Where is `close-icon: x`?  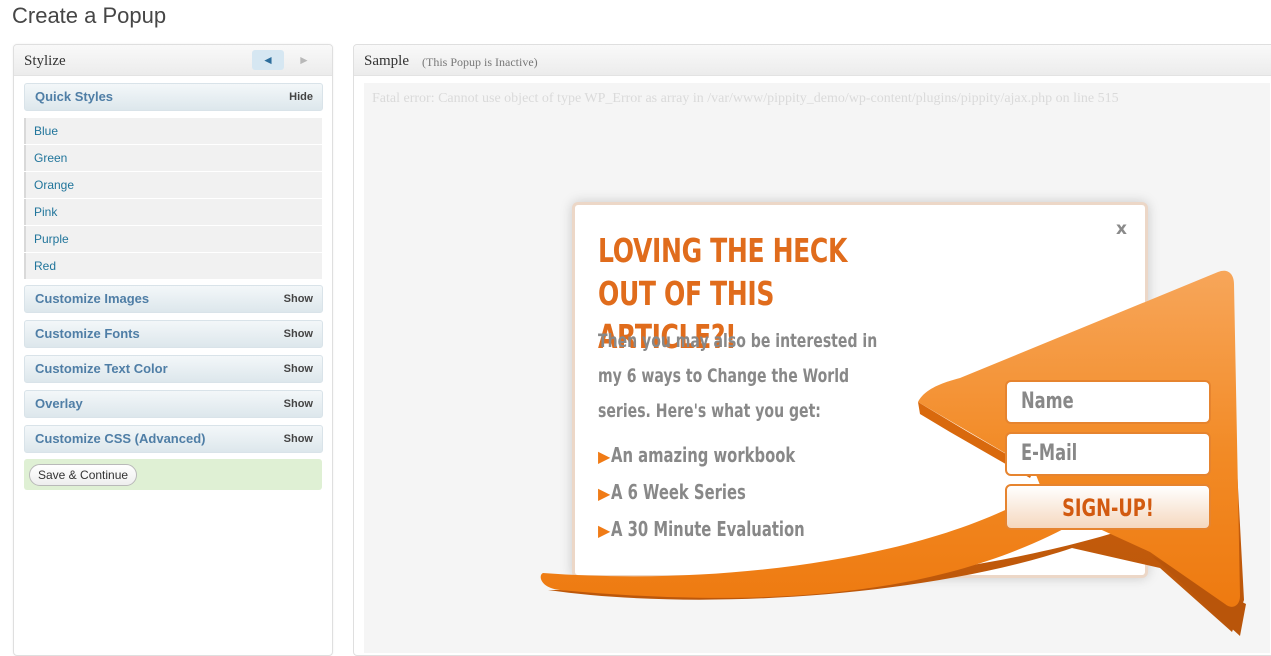
close-icon: x is located at coordinates (1121, 229).